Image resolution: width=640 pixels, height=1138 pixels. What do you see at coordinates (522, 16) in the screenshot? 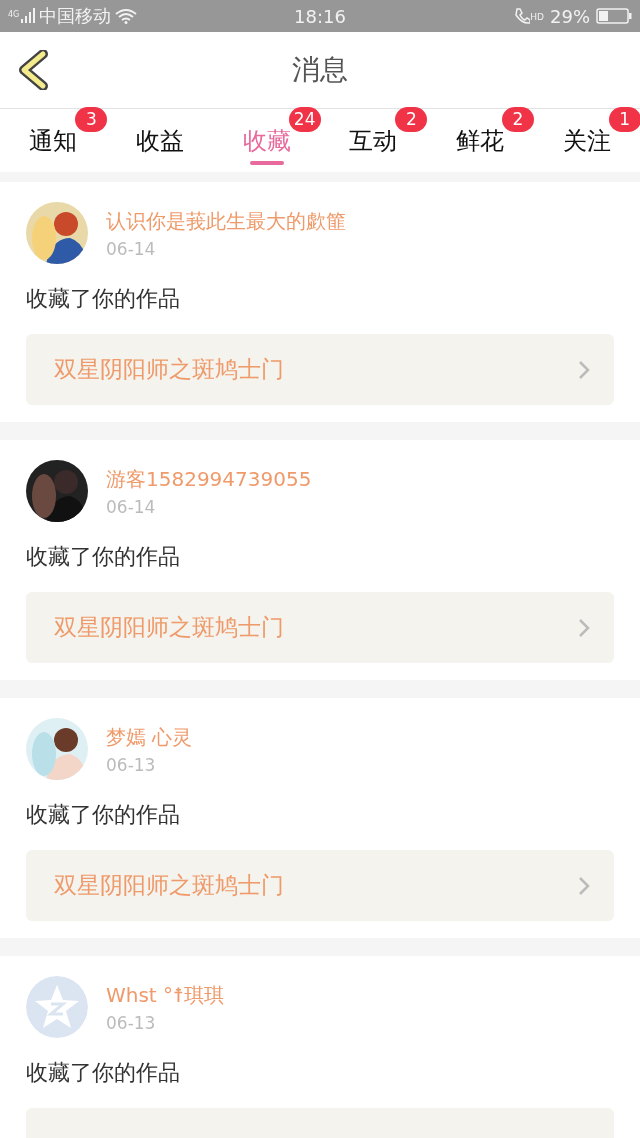
I see `phone-icon` at bounding box center [522, 16].